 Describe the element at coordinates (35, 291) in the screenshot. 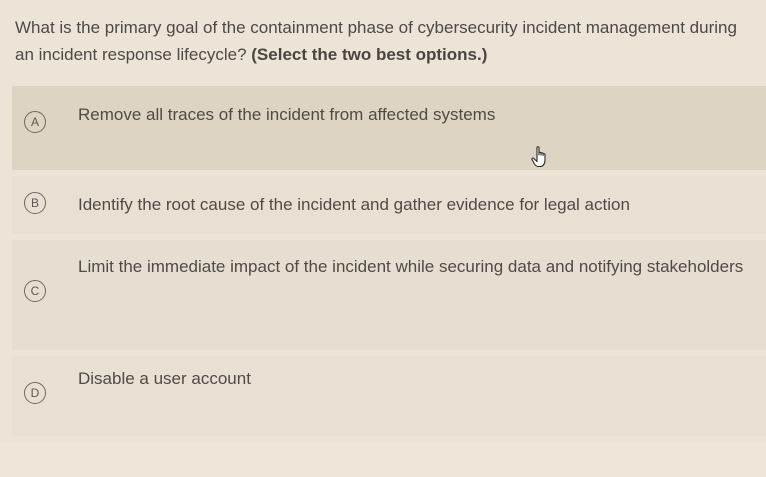

I see `option-c-letter: C` at that location.